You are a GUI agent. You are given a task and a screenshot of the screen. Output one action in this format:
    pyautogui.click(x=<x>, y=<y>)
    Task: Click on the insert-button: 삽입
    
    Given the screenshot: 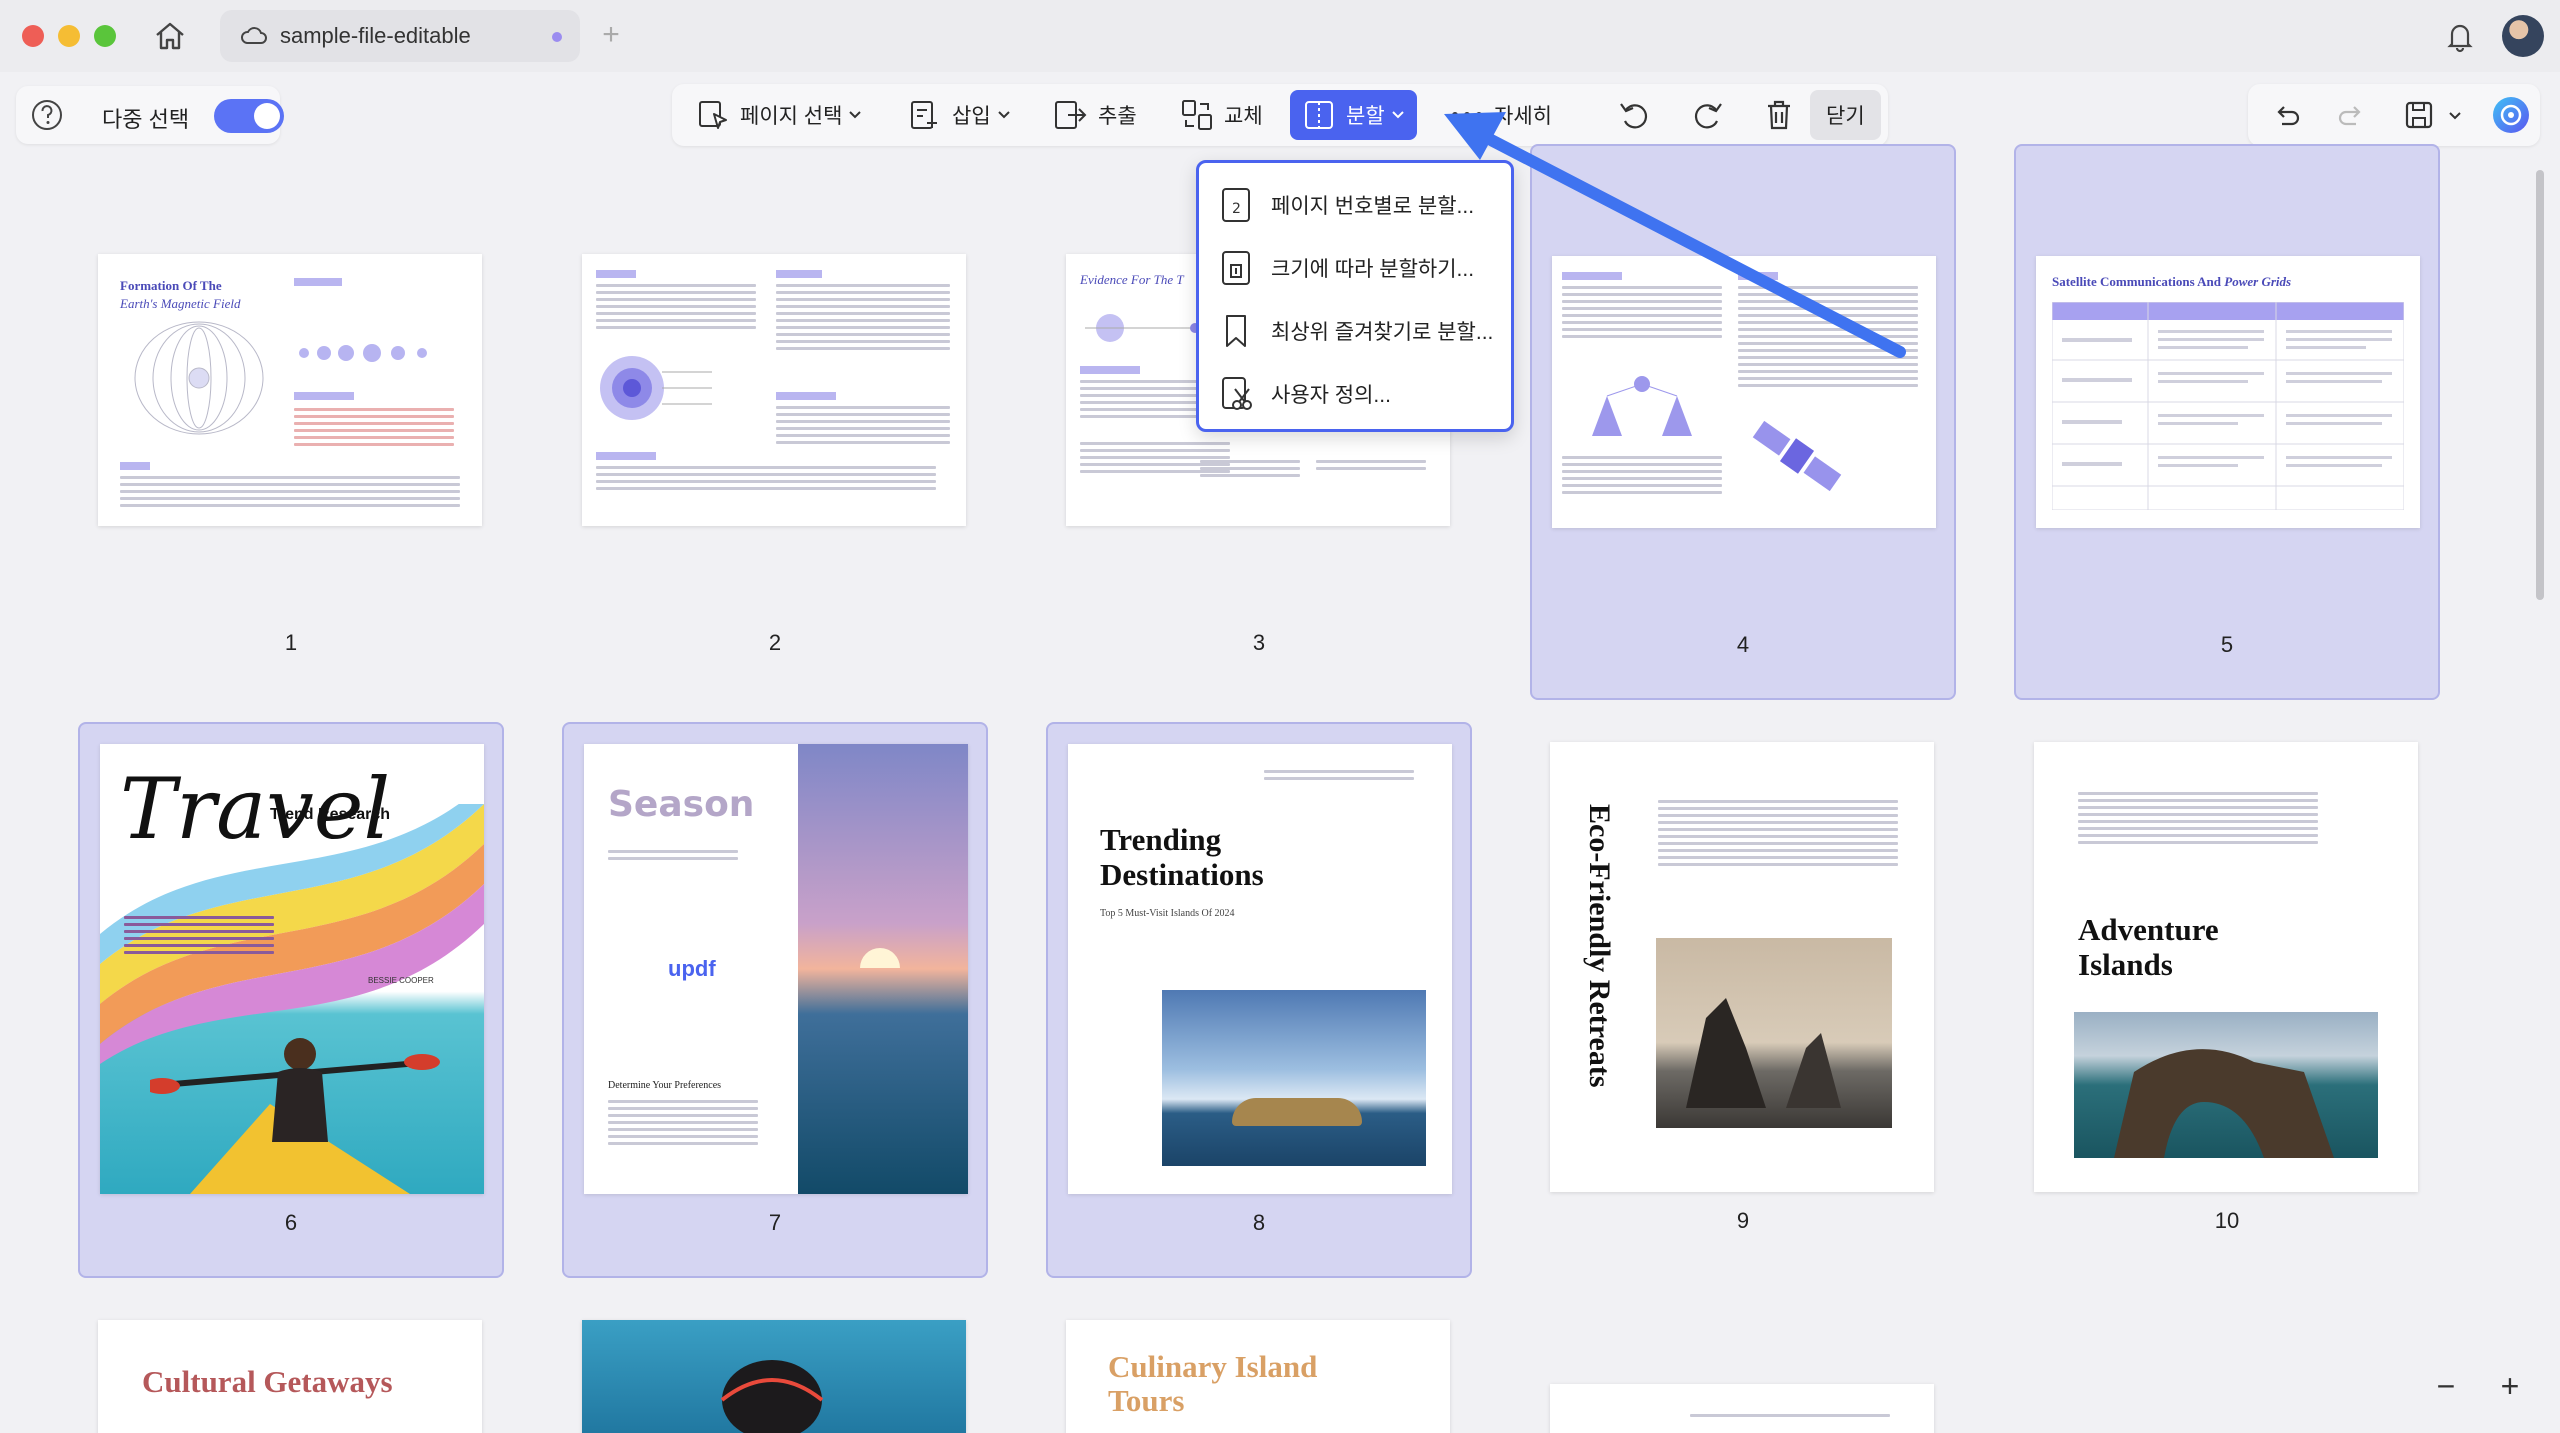 What is the action you would take?
    pyautogui.click(x=959, y=115)
    